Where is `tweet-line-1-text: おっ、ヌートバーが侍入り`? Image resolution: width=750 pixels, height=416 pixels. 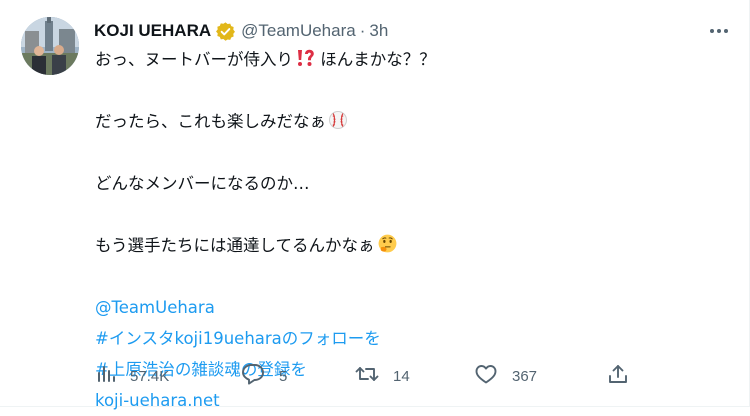 tweet-line-1-text: おっ、ヌートバーが侍入り is located at coordinates (194, 59).